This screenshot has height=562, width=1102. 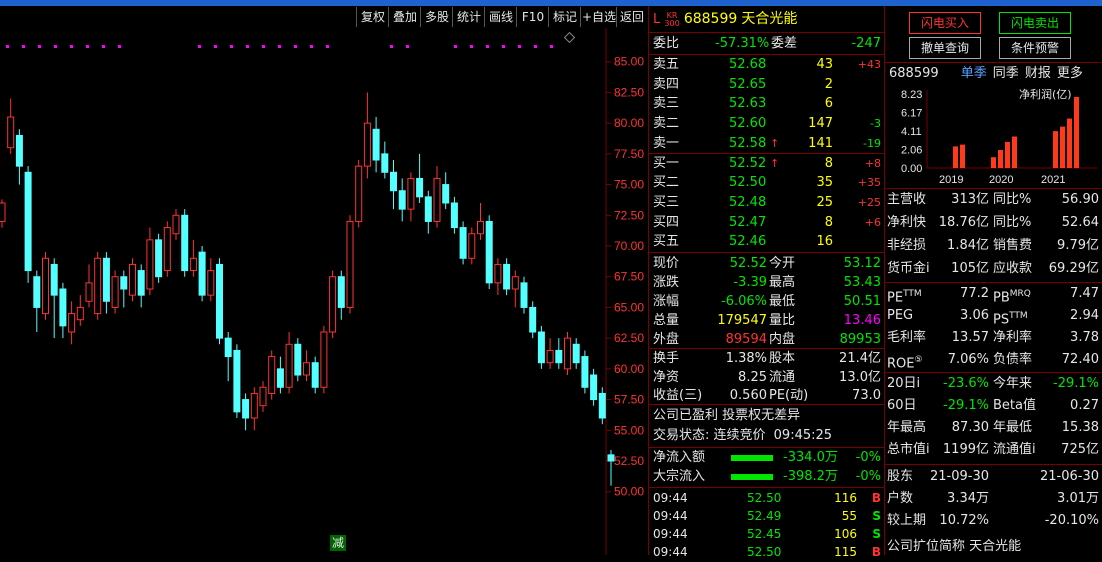 What do you see at coordinates (769, 378) in the screenshot?
I see `stat2-row: 净资 8.25 流通 13.0亿` at bounding box center [769, 378].